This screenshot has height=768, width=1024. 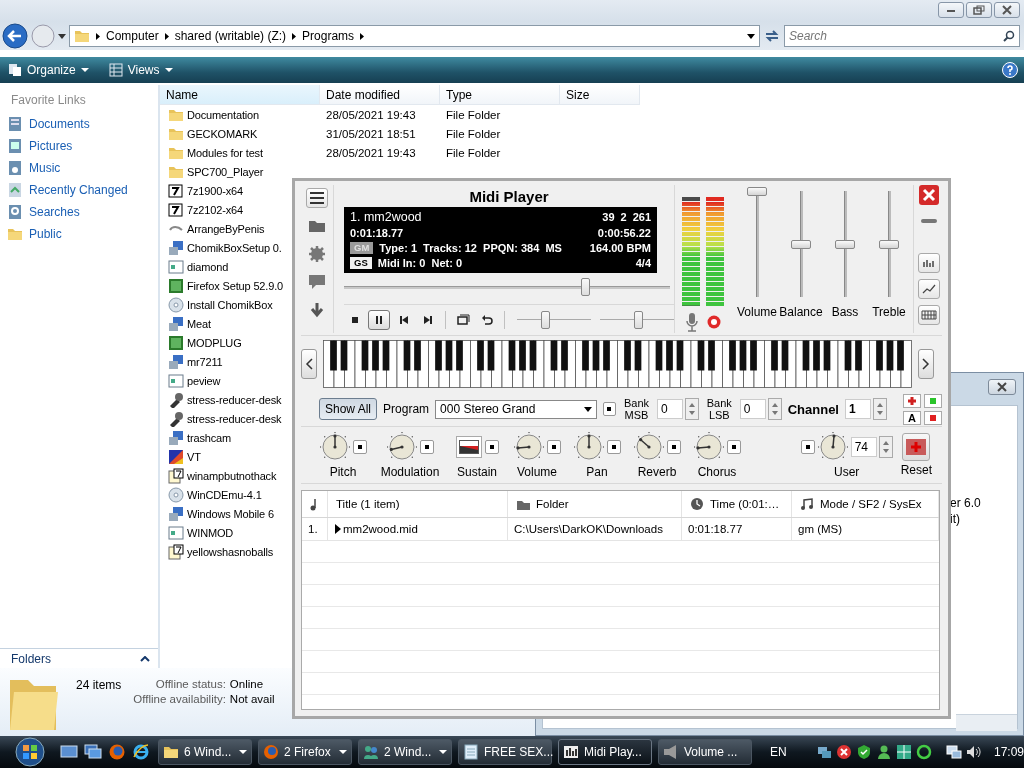 What do you see at coordinates (230, 304) in the screenshot?
I see `file-name: Install ChomikBox` at bounding box center [230, 304].